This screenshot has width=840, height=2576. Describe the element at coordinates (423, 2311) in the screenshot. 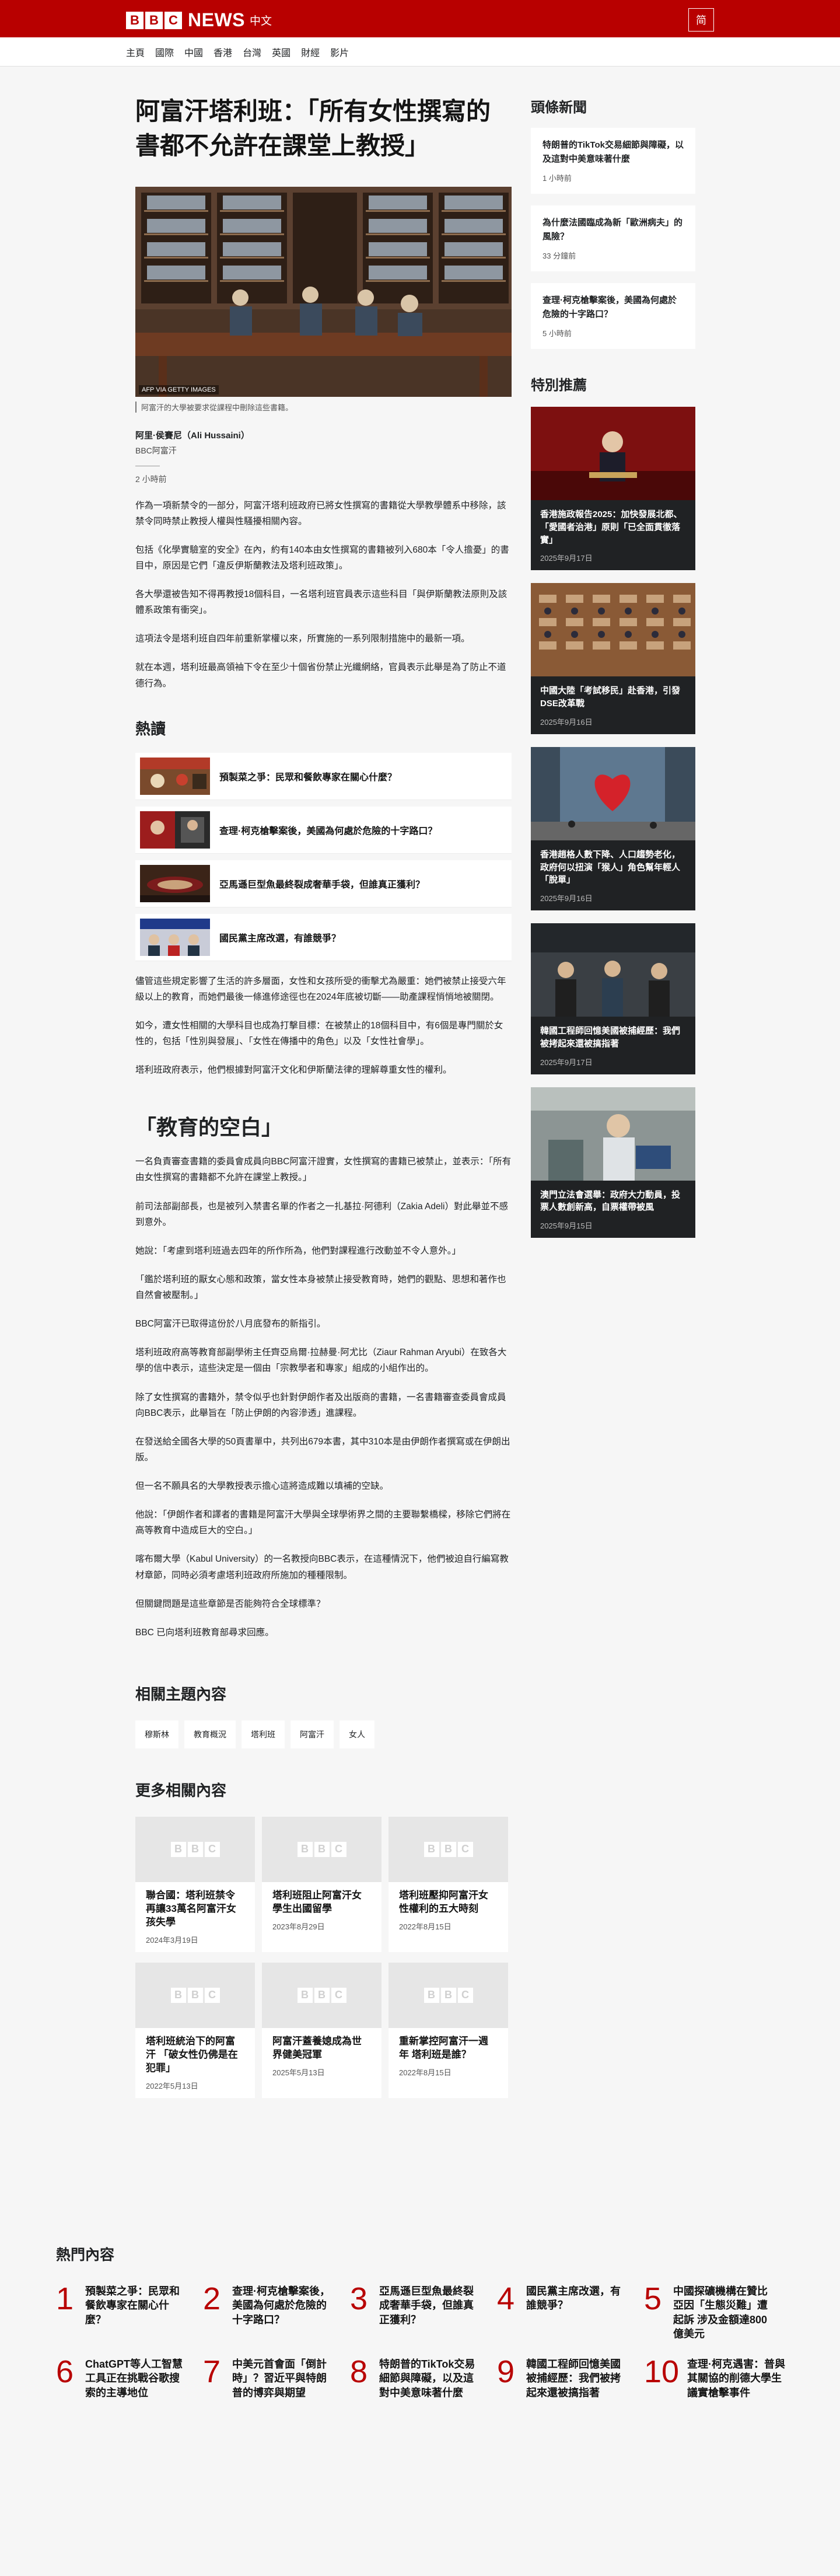

I see `most-read-item: 3 亞馬遜巨型魚最終裂成奢華手袋，但誰真正獲利？` at that location.